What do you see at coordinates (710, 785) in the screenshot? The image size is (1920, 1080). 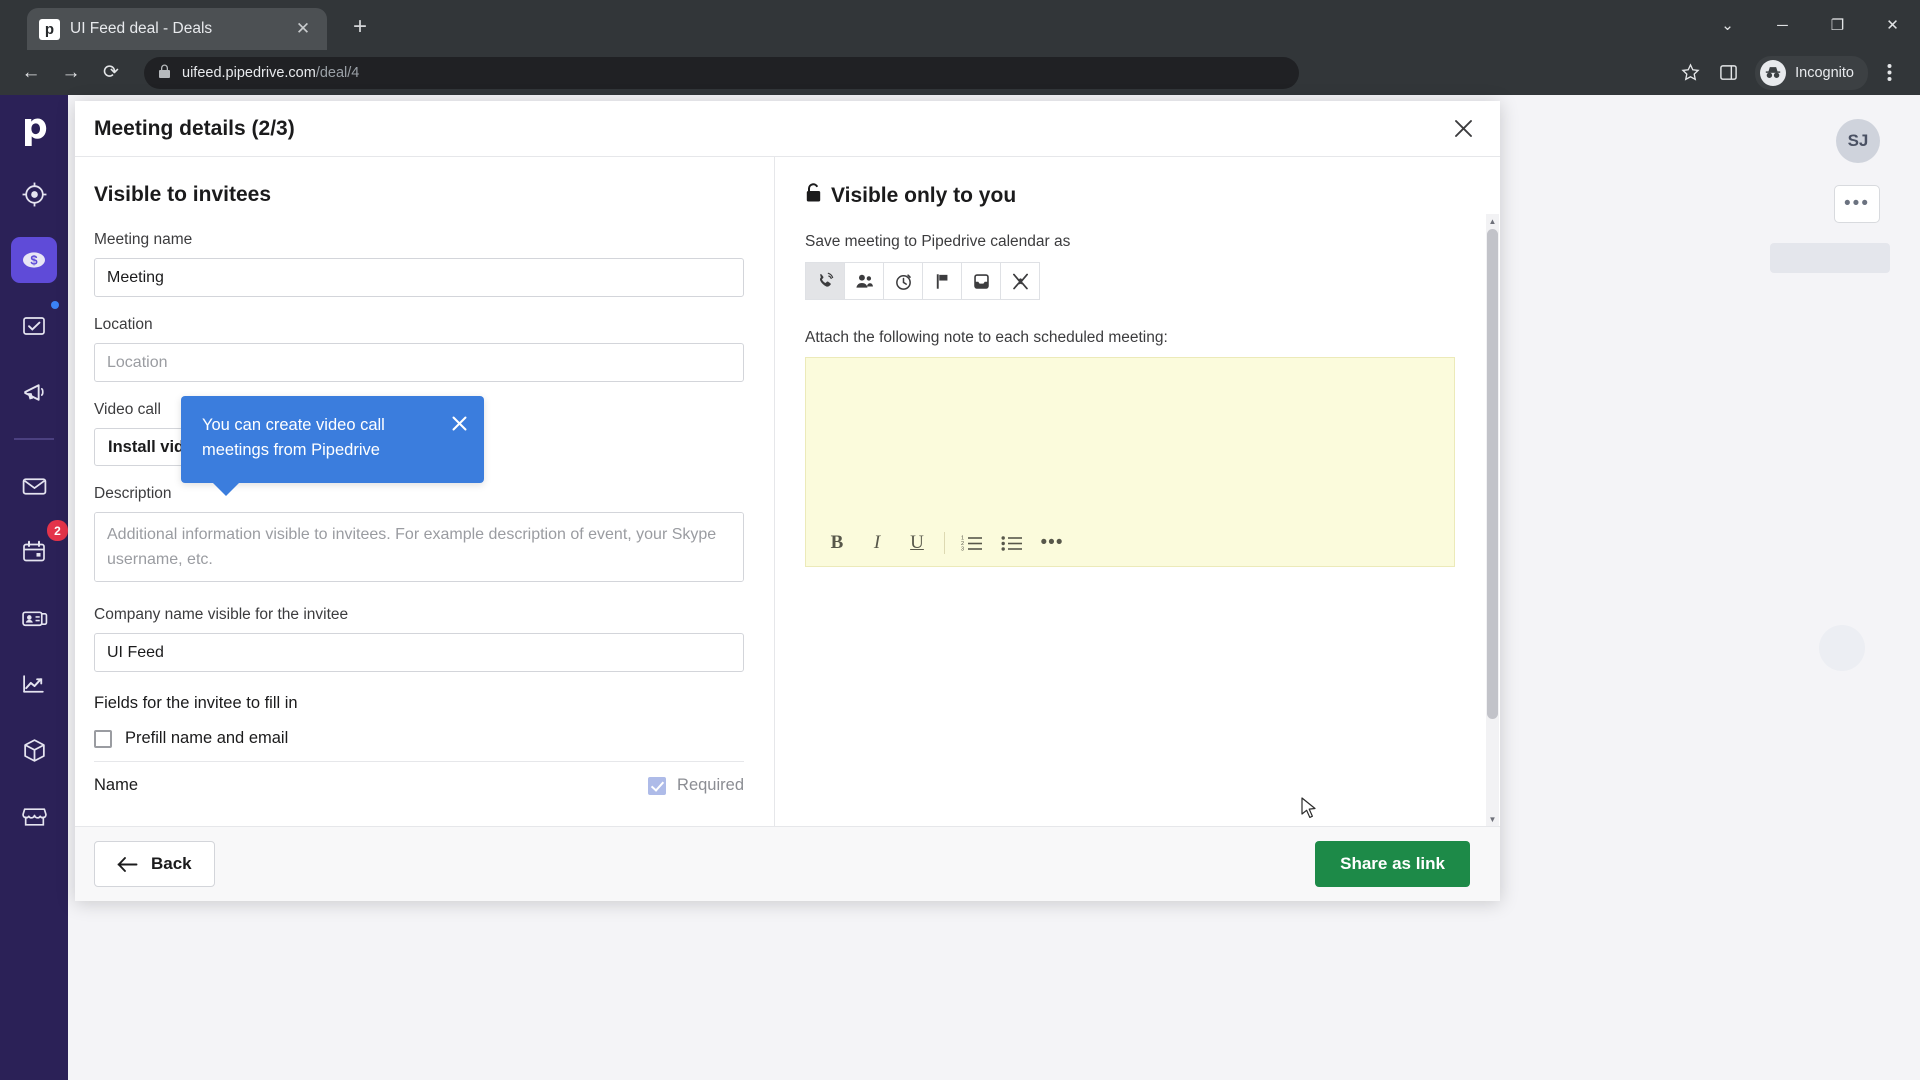 I see `required-label: Required` at bounding box center [710, 785].